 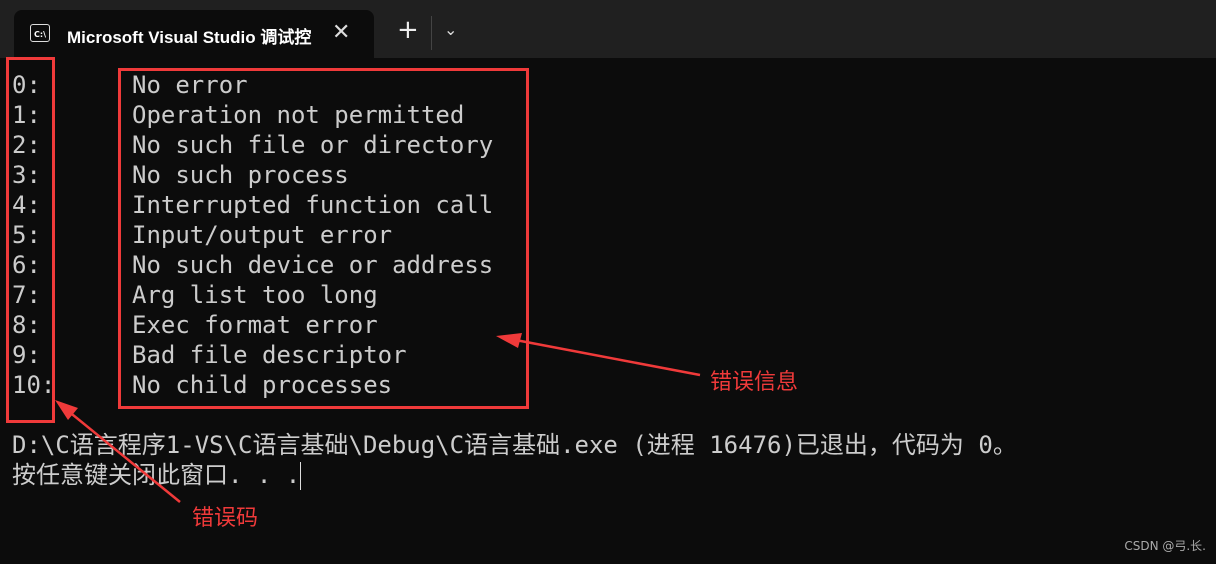 What do you see at coordinates (225, 518) in the screenshot?
I see `error-code-label: 错误码` at bounding box center [225, 518].